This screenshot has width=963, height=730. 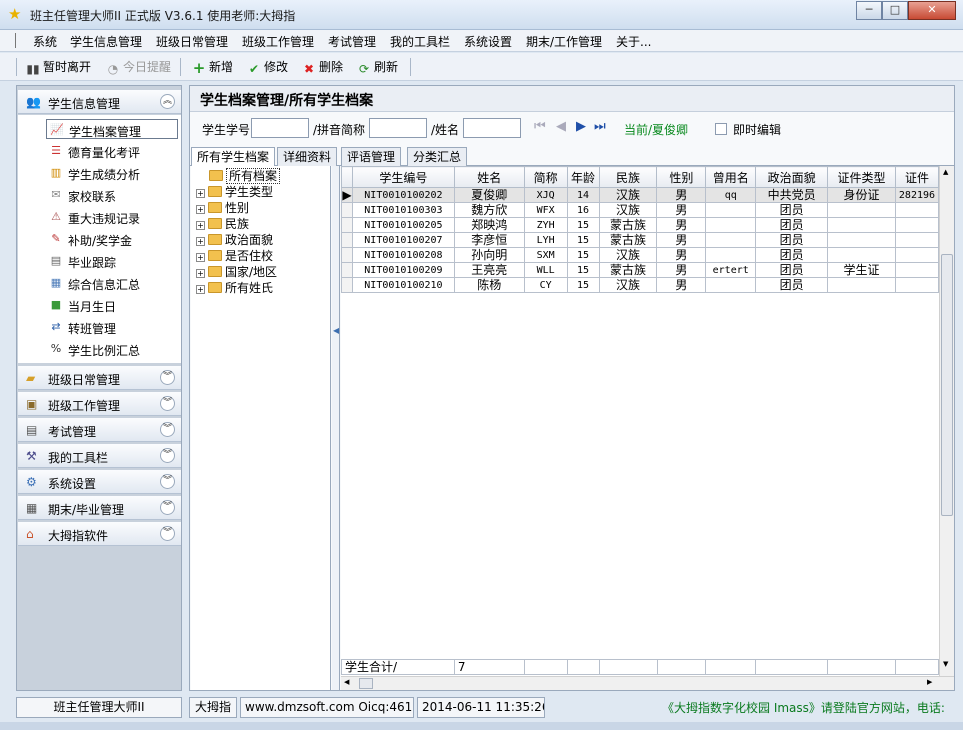 I want to click on today-remind-button: ◔ 今日提醒, so click(x=138, y=67).